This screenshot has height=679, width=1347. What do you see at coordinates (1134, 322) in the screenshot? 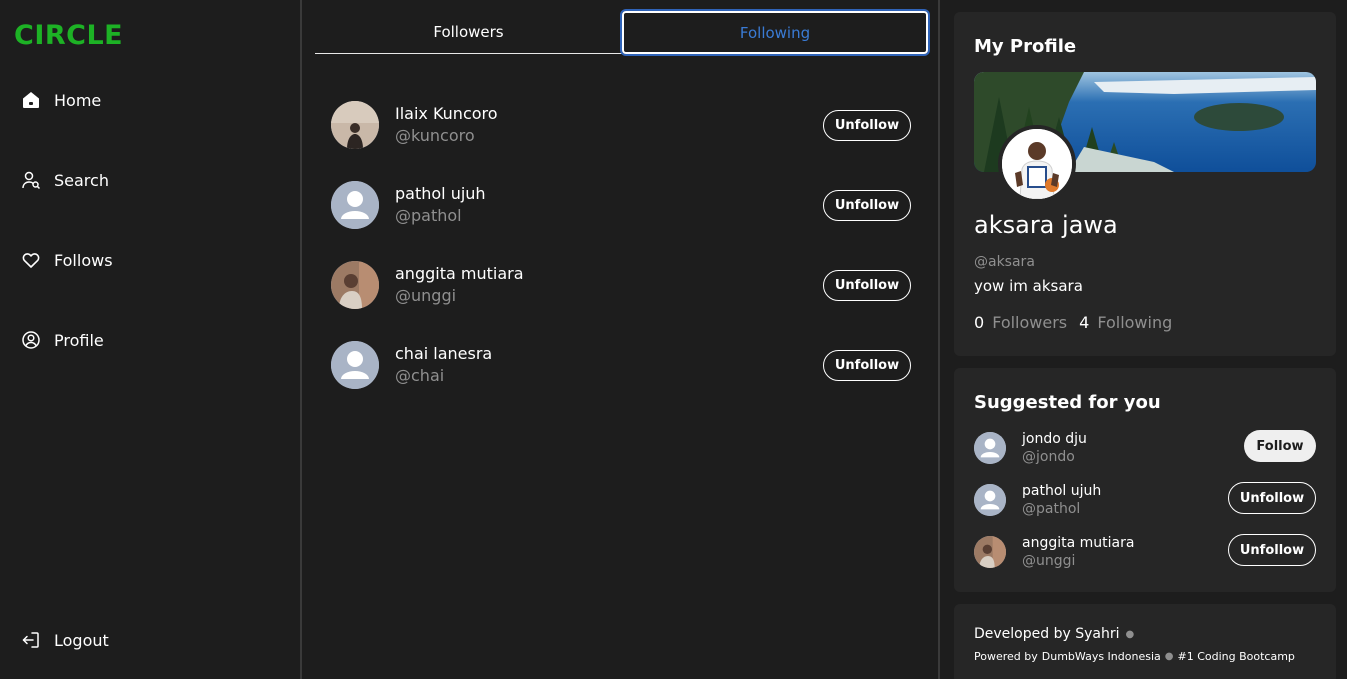
I see `following-label: Following` at bounding box center [1134, 322].